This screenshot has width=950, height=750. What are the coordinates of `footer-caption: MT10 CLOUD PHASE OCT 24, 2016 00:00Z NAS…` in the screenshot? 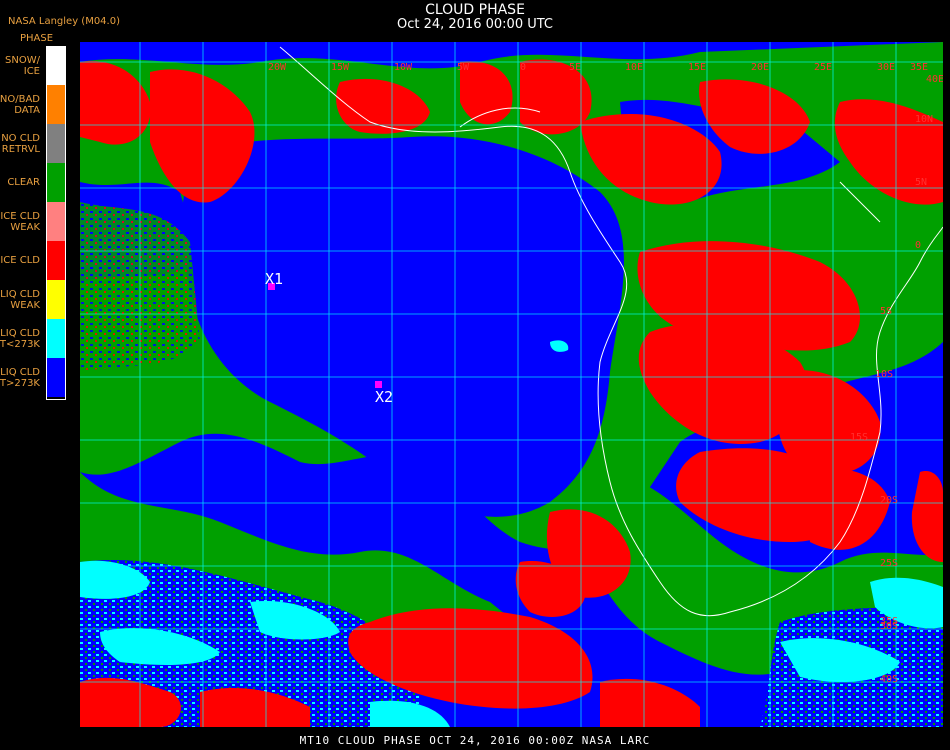 It's located at (475, 740).